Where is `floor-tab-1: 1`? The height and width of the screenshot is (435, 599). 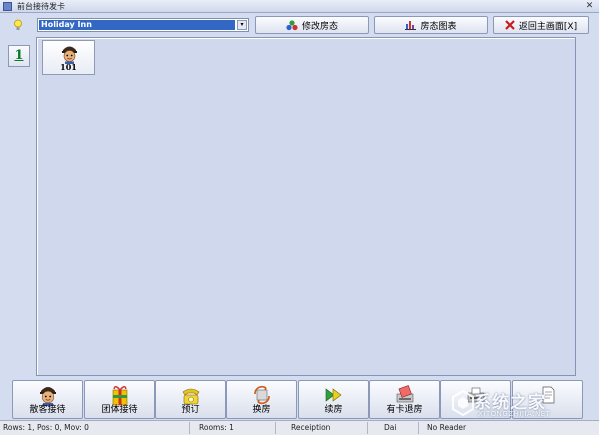 floor-tab-1: 1 is located at coordinates (19, 56).